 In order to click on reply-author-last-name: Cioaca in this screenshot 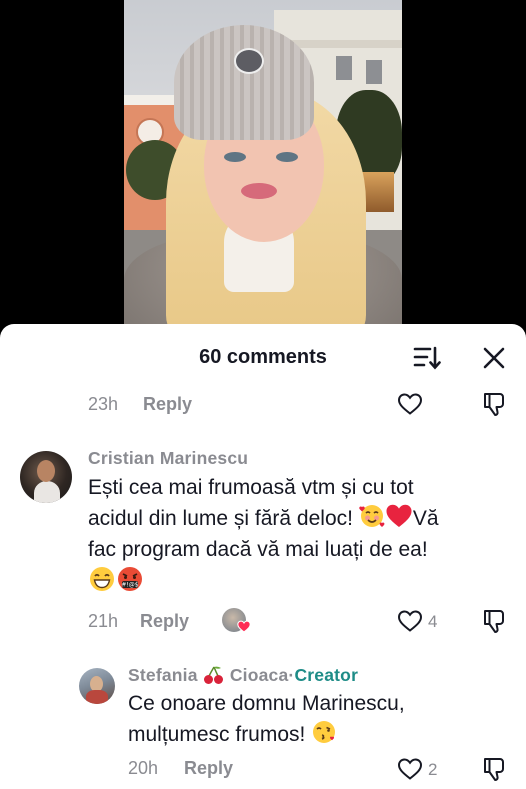, I will do `click(259, 675)`.